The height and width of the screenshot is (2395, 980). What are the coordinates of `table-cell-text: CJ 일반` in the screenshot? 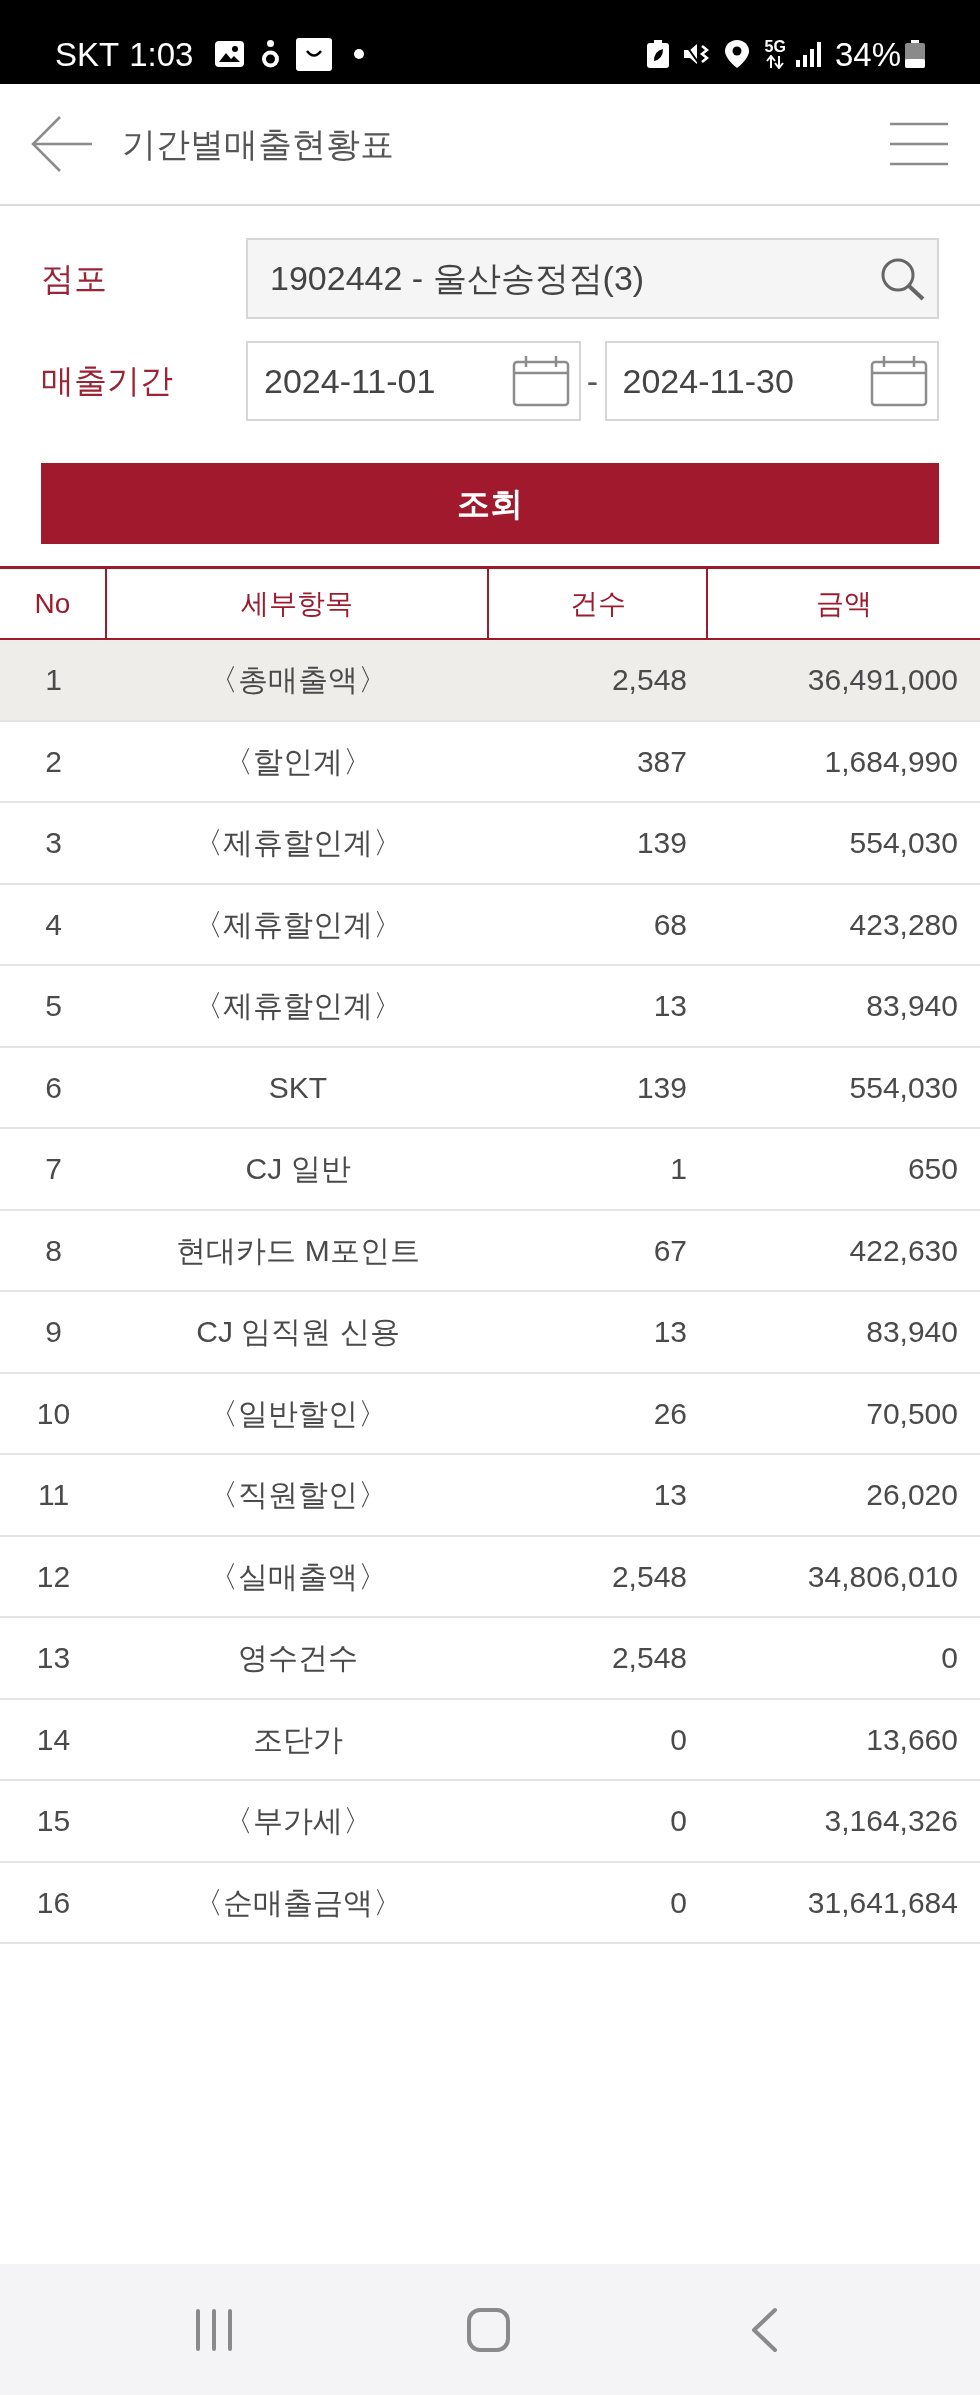 It's located at (298, 1169).